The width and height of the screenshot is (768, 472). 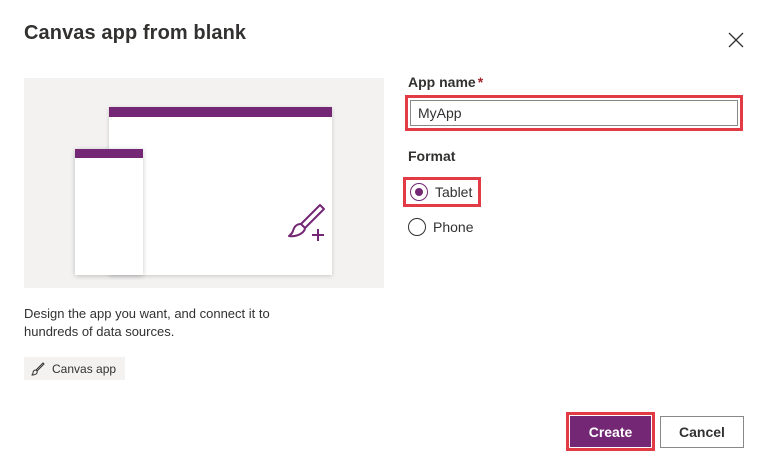 I want to click on dialog-title: Canvas app from blank, so click(x=135, y=33).